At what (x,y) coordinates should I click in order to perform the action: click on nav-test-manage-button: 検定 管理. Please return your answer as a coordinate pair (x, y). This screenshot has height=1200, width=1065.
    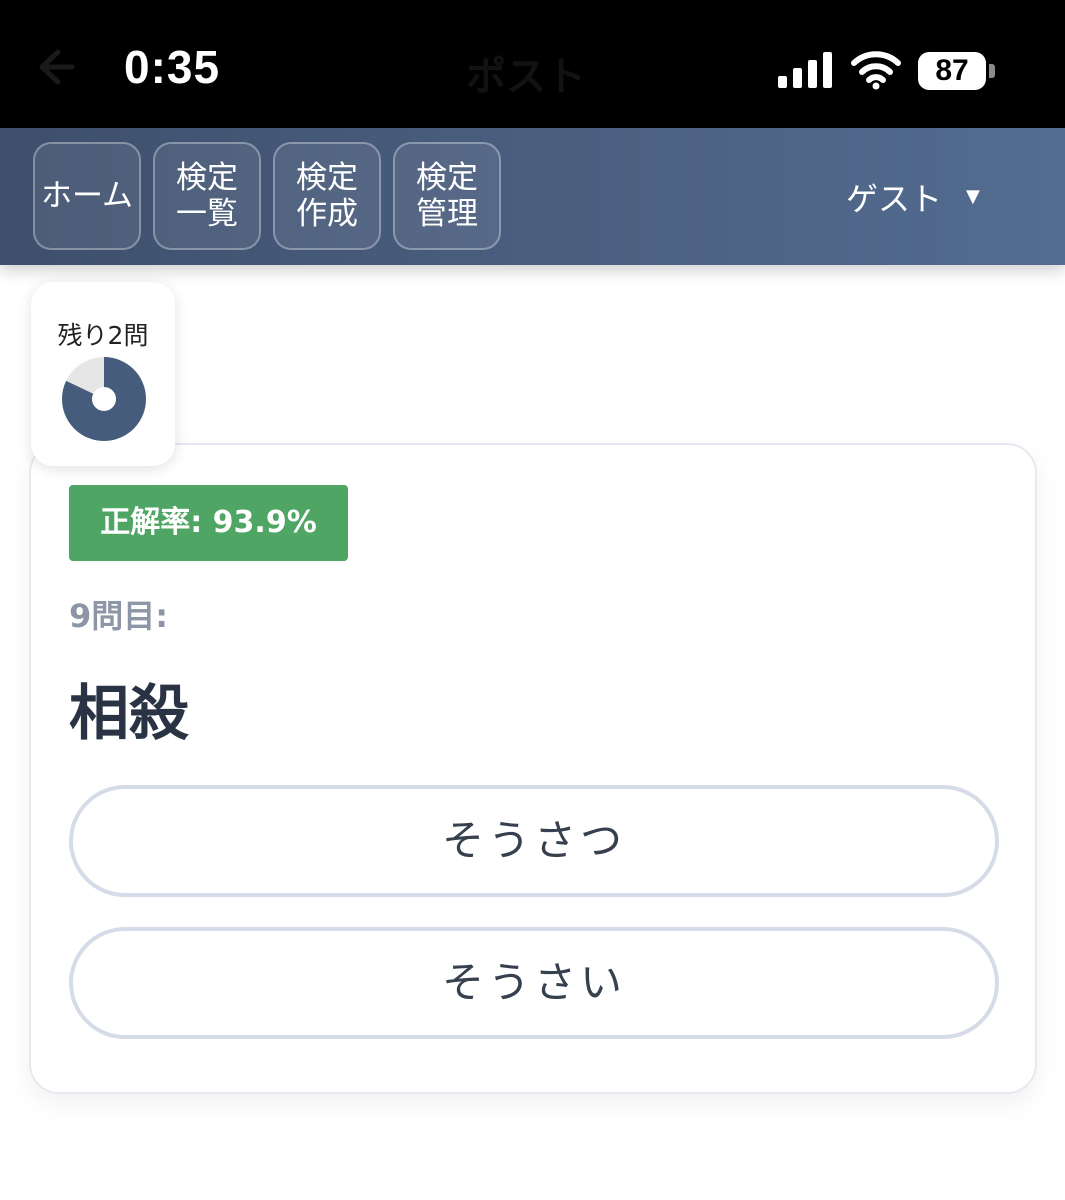
    Looking at the image, I should click on (447, 196).